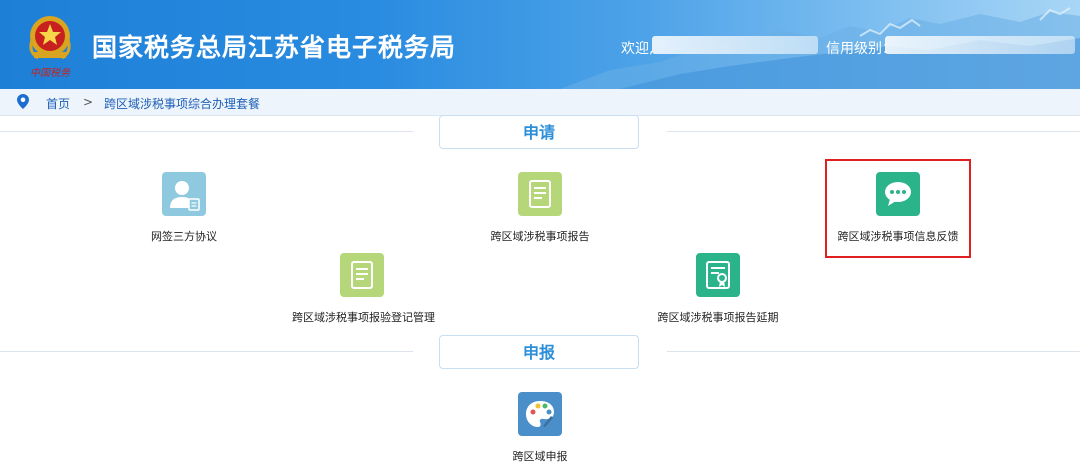  Describe the element at coordinates (540, 236) in the screenshot. I see `tile-label: 跨区域涉税事项报告` at that location.